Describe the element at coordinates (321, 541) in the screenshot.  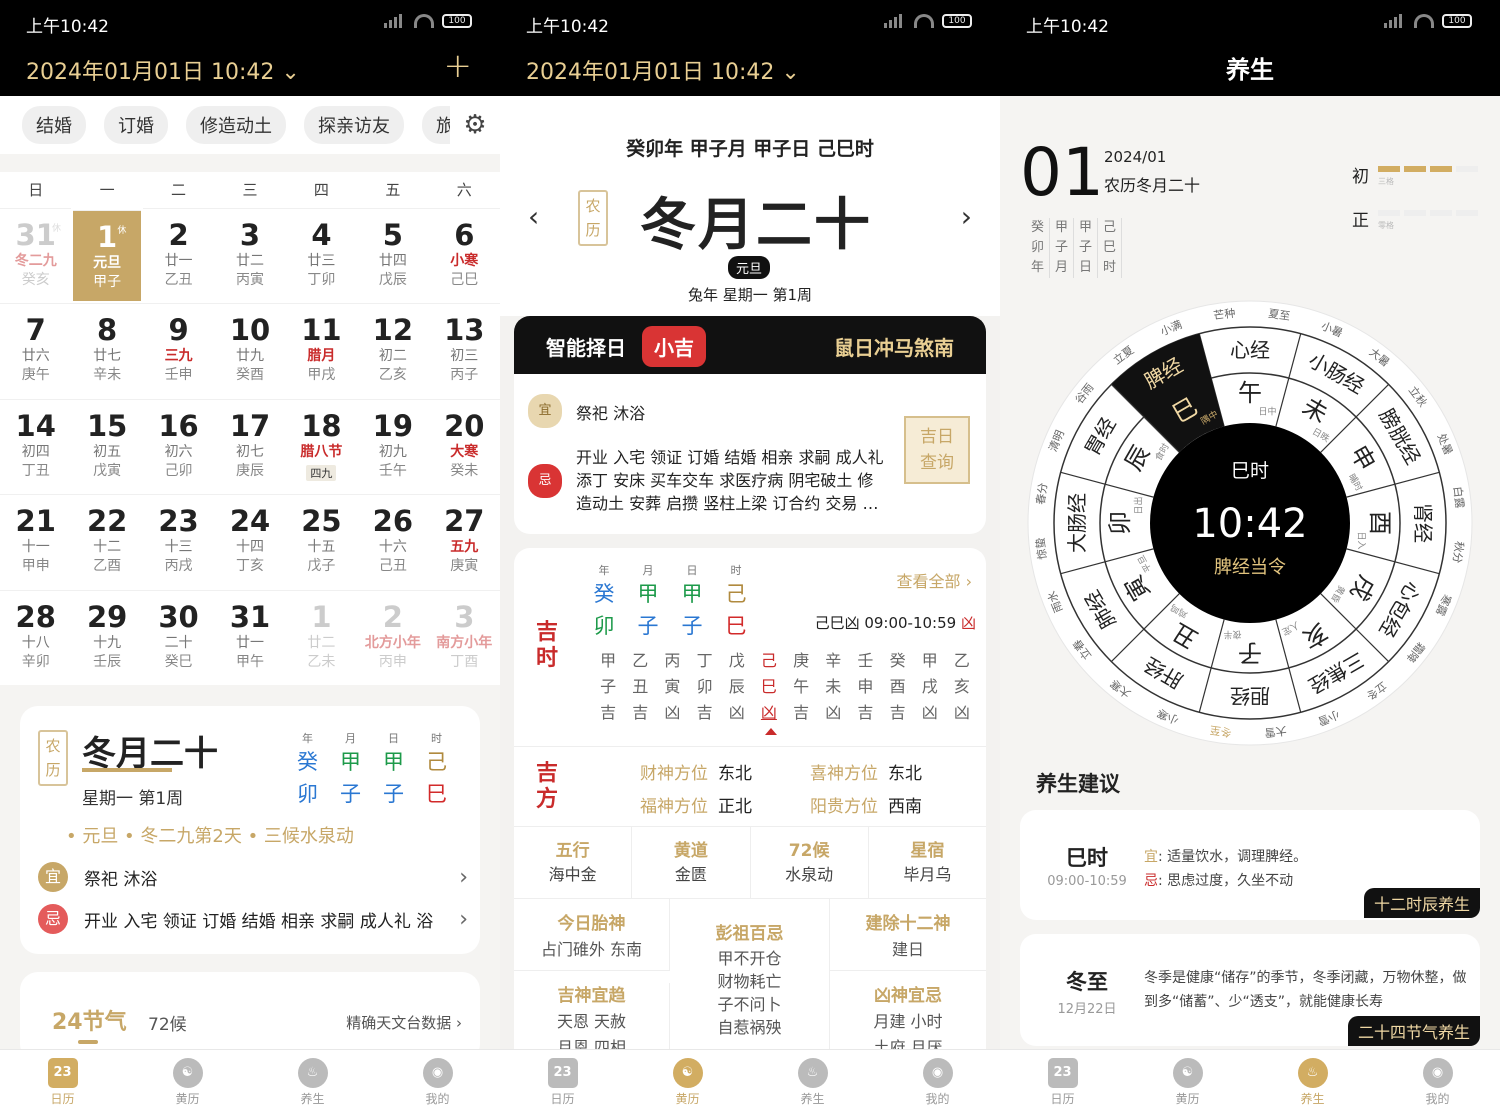
I see `day-cell: 25 十五 戊子` at that location.